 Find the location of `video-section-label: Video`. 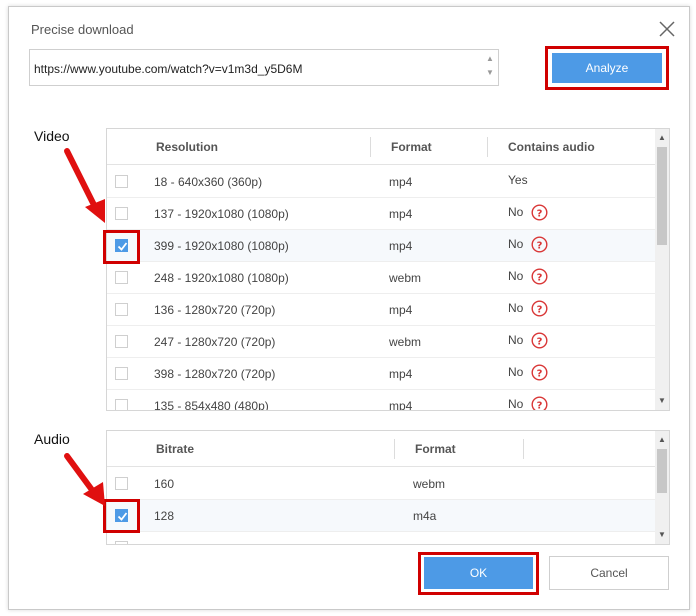

video-section-label: Video is located at coordinates (52, 136).